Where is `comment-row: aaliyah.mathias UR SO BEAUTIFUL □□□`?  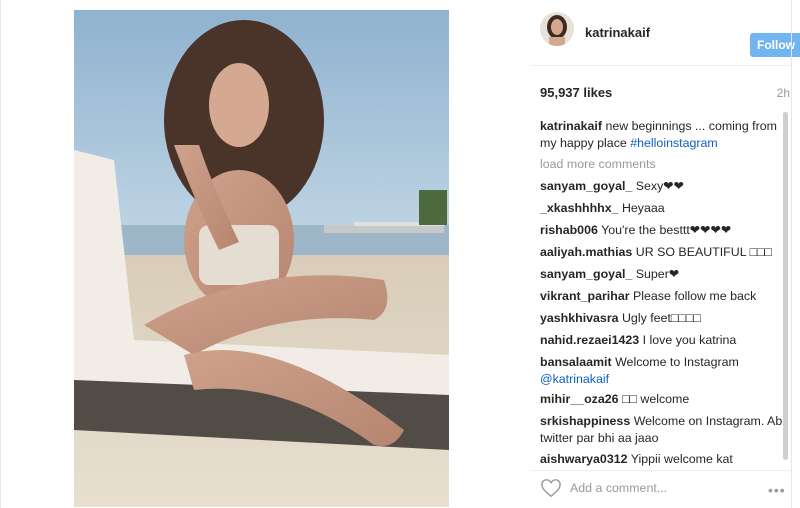
comment-row: aaliyah.mathias UR SO BEAUTIFUL □□□ is located at coordinates (664, 252).